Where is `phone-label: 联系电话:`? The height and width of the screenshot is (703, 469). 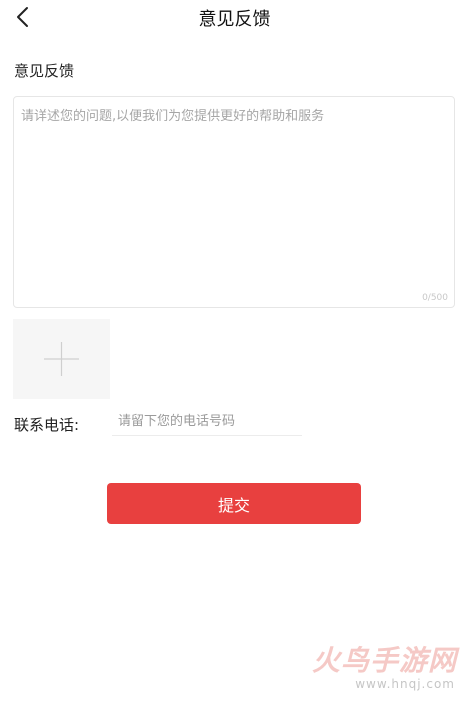
phone-label: 联系电话: is located at coordinates (47, 425).